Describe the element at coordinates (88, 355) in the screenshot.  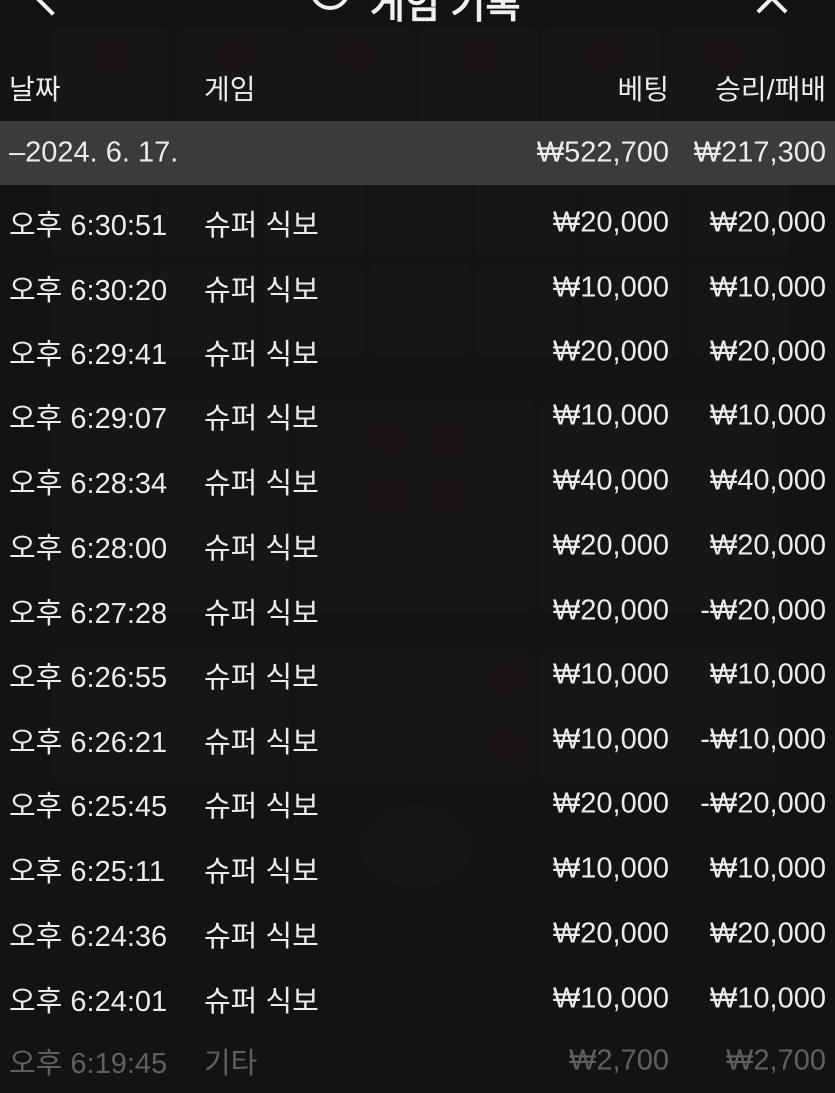
I see `row-time: 오후 6:29:41` at that location.